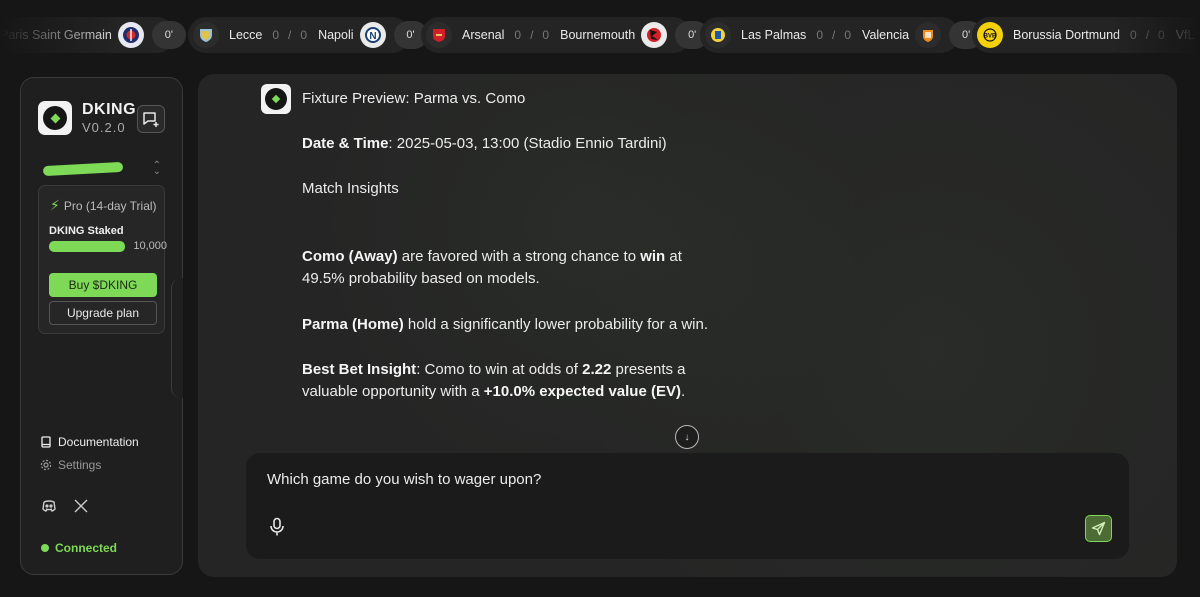  I want to click on upgrade-plan-button: Upgrade plan, so click(103, 313).